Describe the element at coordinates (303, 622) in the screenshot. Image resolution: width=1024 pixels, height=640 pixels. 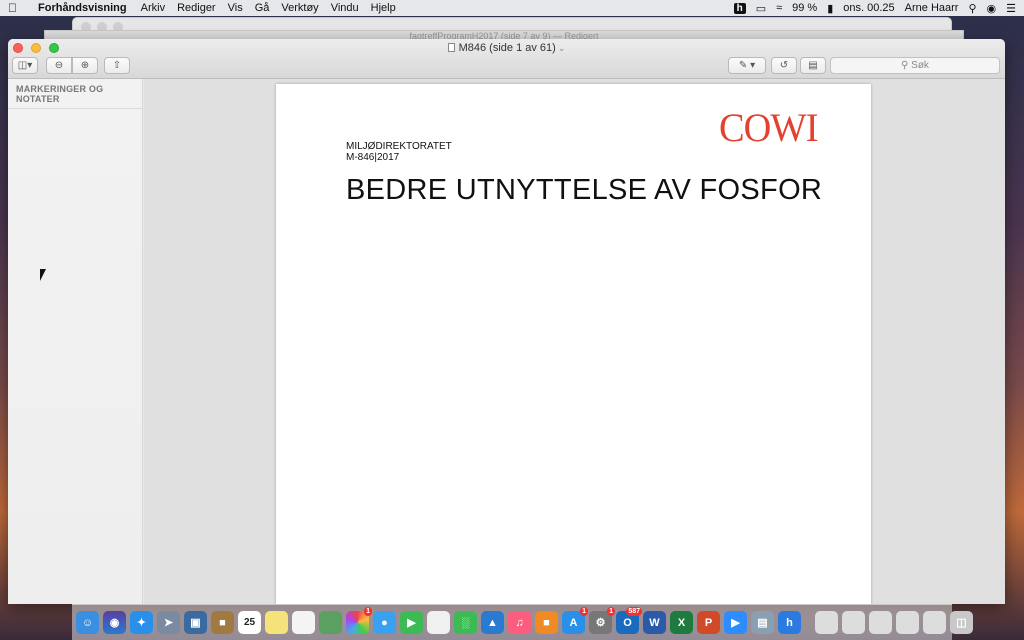
I see `reminders-icon` at that location.